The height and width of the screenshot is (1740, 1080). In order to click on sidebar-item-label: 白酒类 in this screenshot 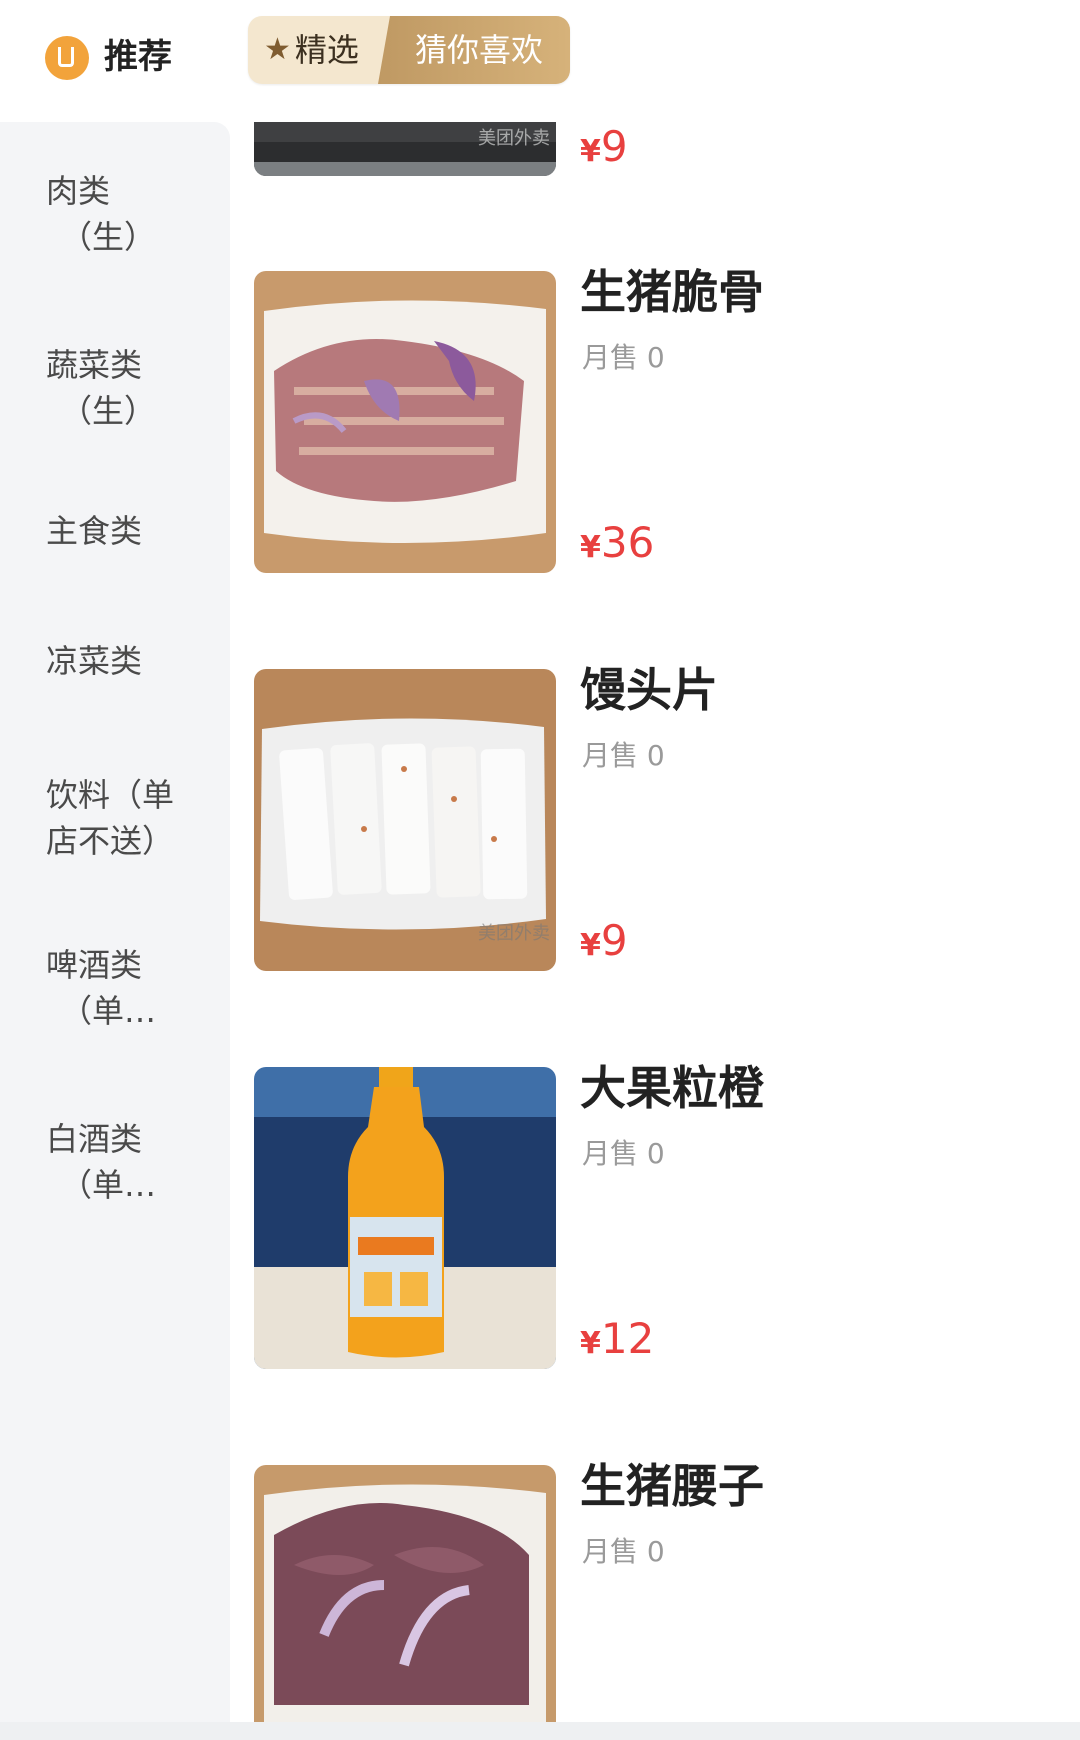, I will do `click(94, 1139)`.